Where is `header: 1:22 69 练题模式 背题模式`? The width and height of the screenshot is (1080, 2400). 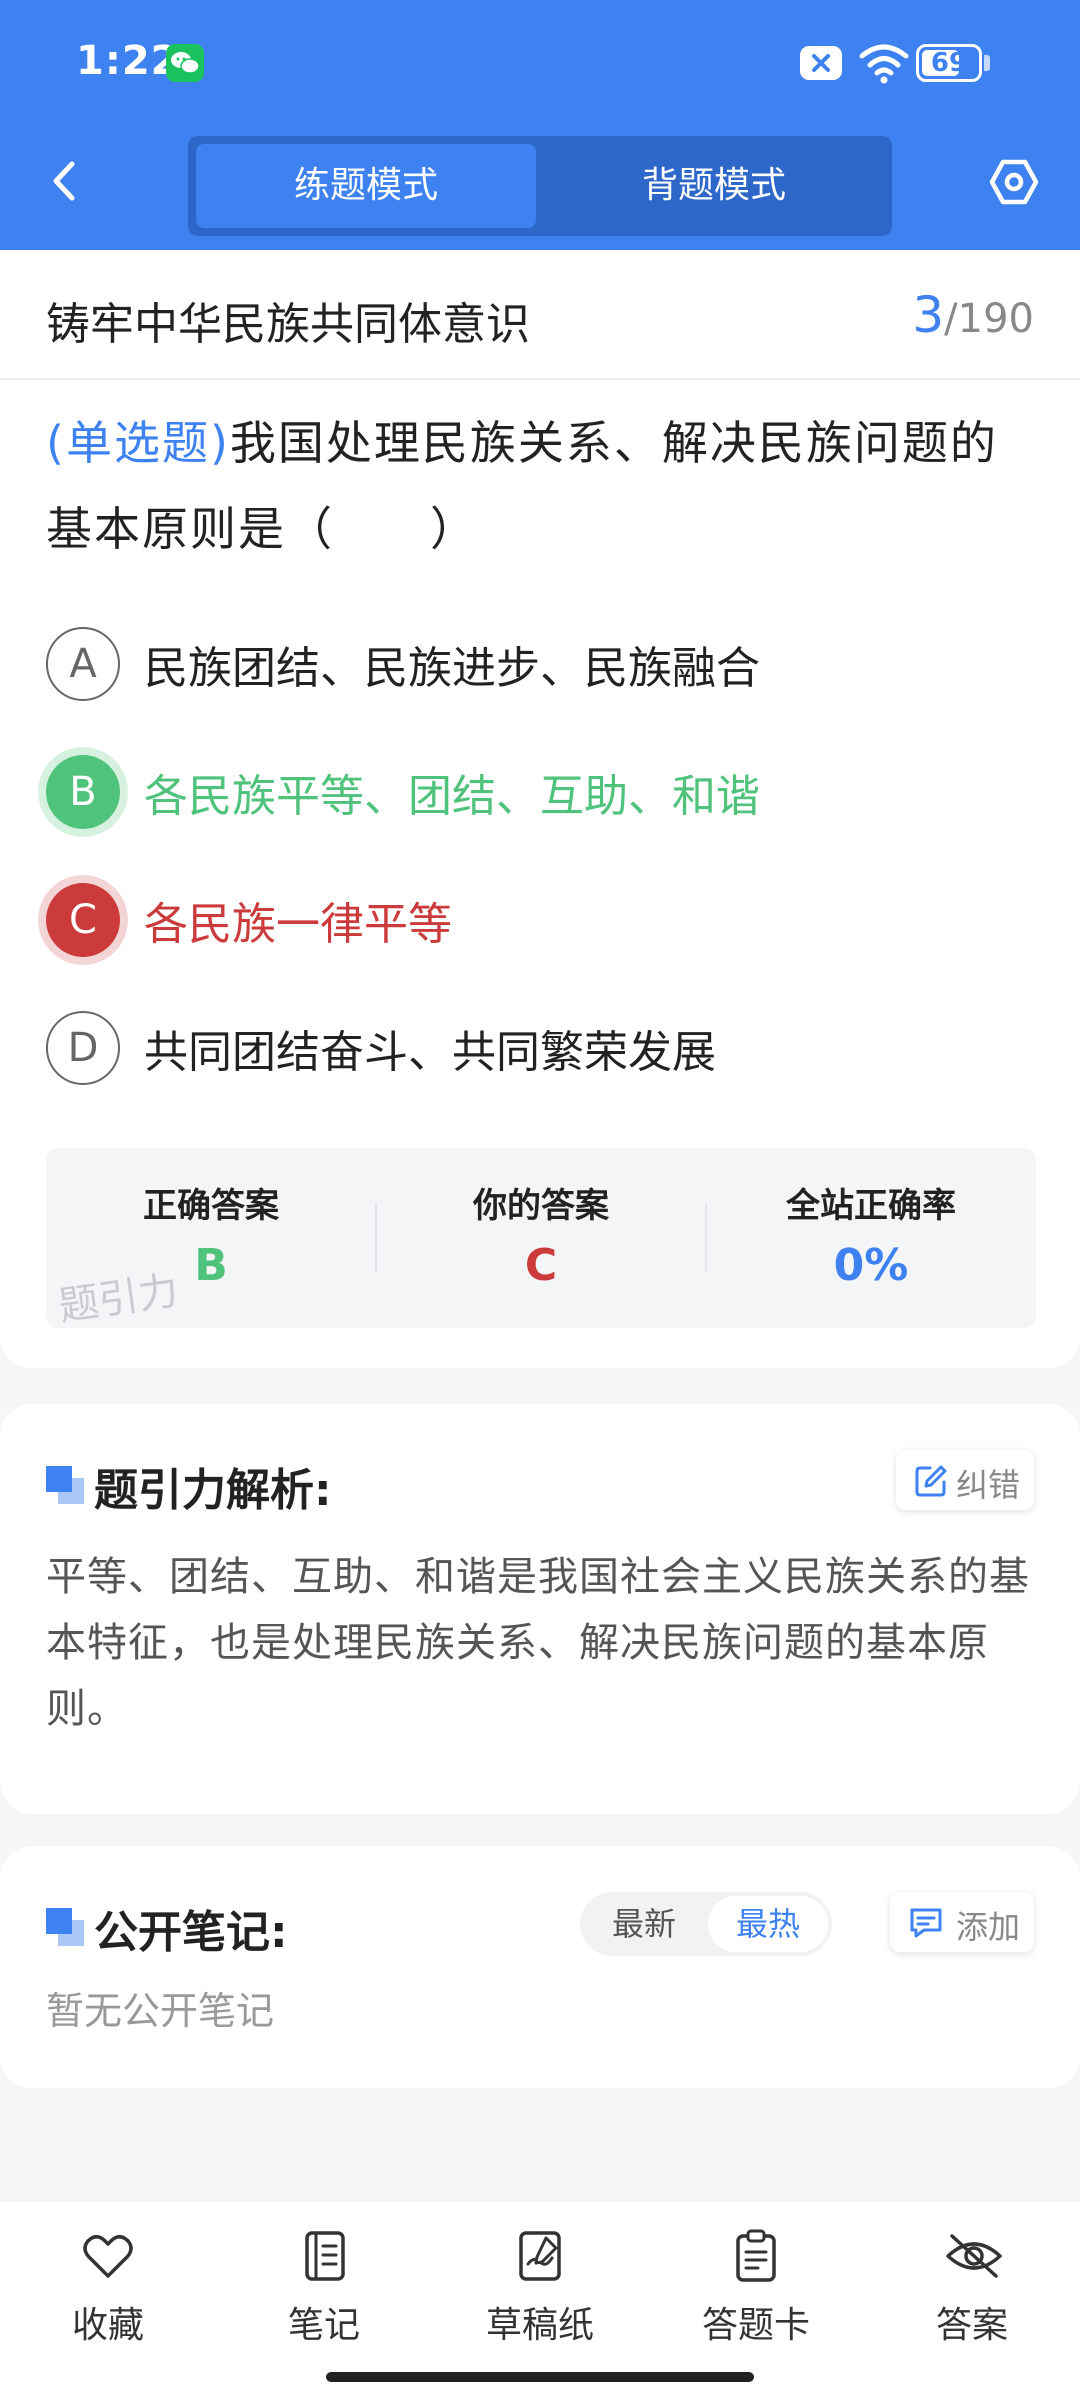
header: 1:22 69 练题模式 背题模式 is located at coordinates (540, 125).